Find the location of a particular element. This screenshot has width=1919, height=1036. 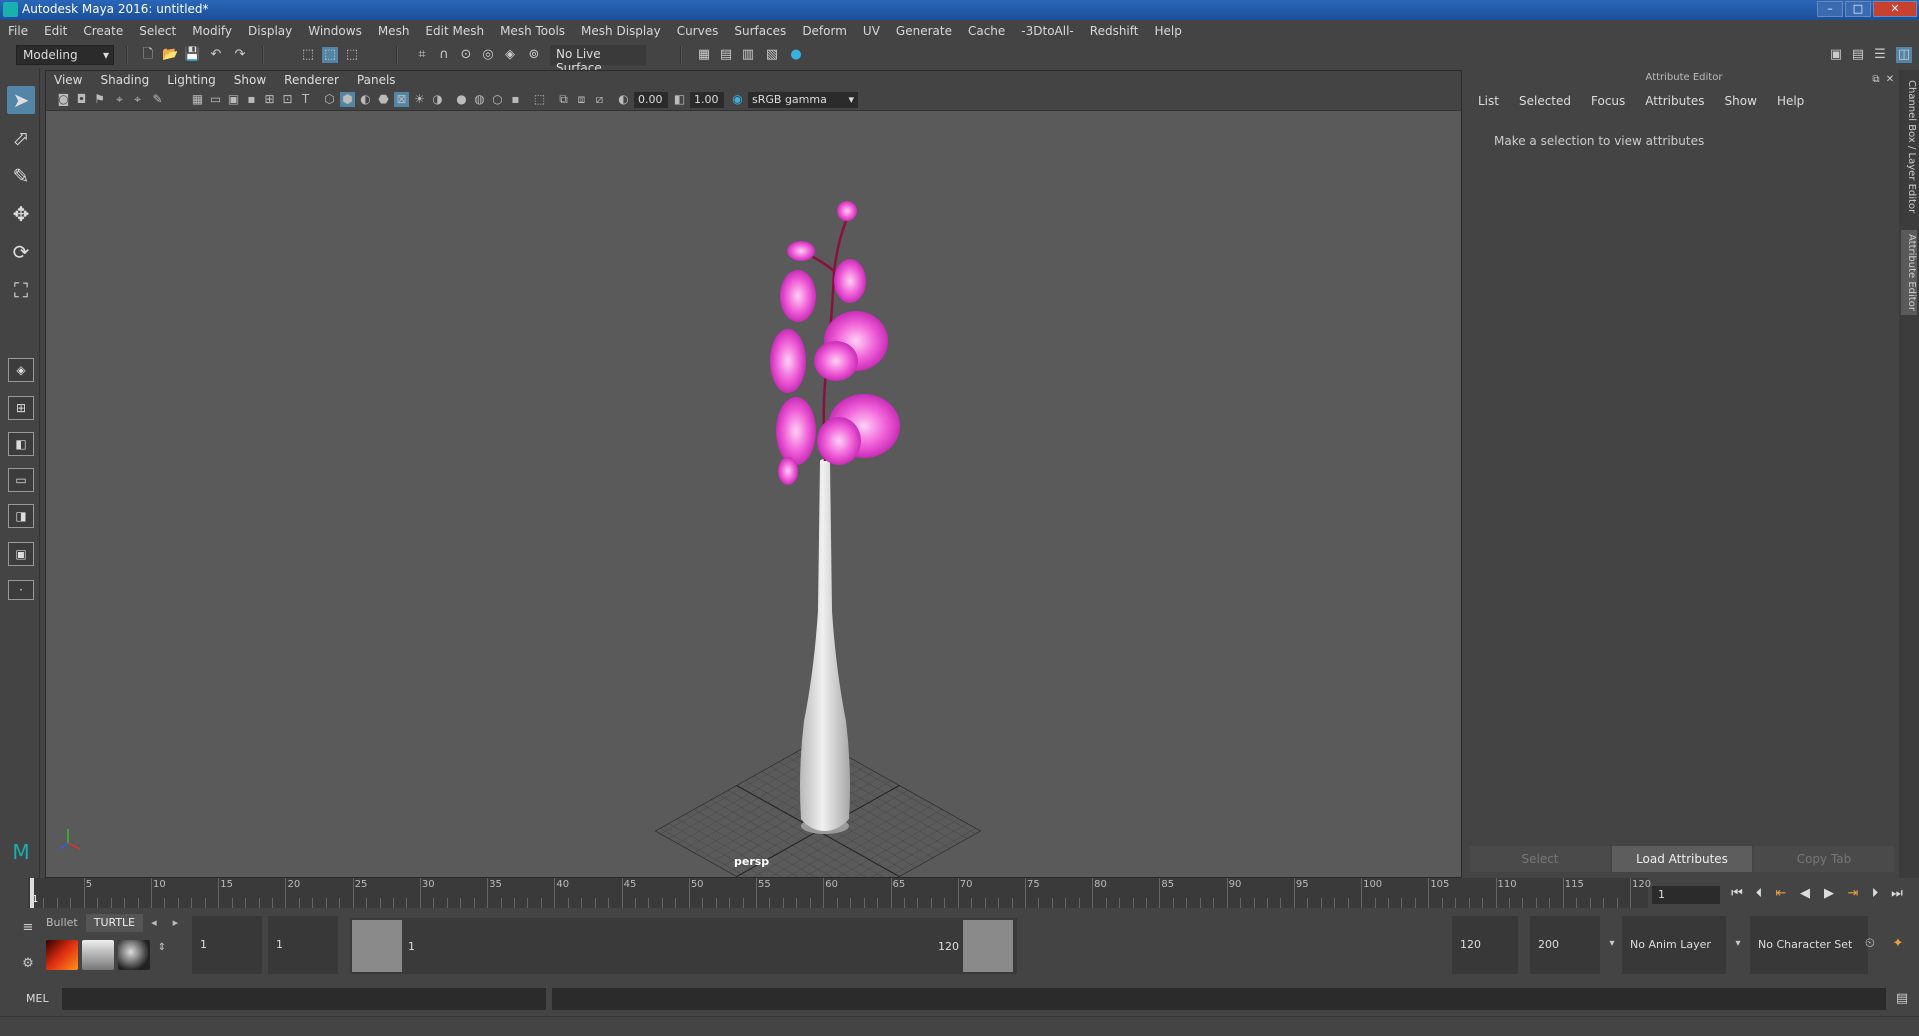

play-backward-icon: ◀ is located at coordinates (1805, 894).